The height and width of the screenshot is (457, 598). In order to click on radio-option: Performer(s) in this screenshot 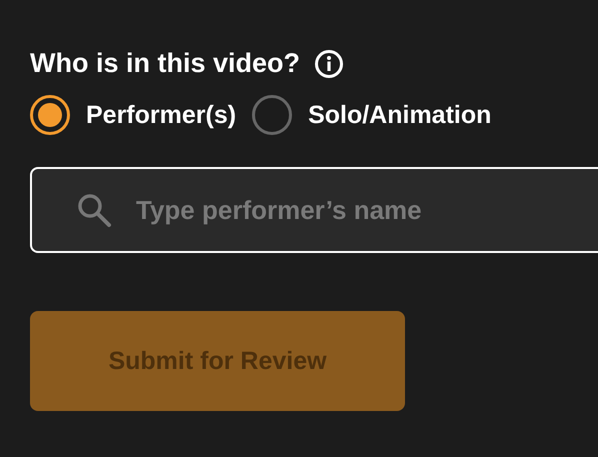, I will do `click(133, 115)`.